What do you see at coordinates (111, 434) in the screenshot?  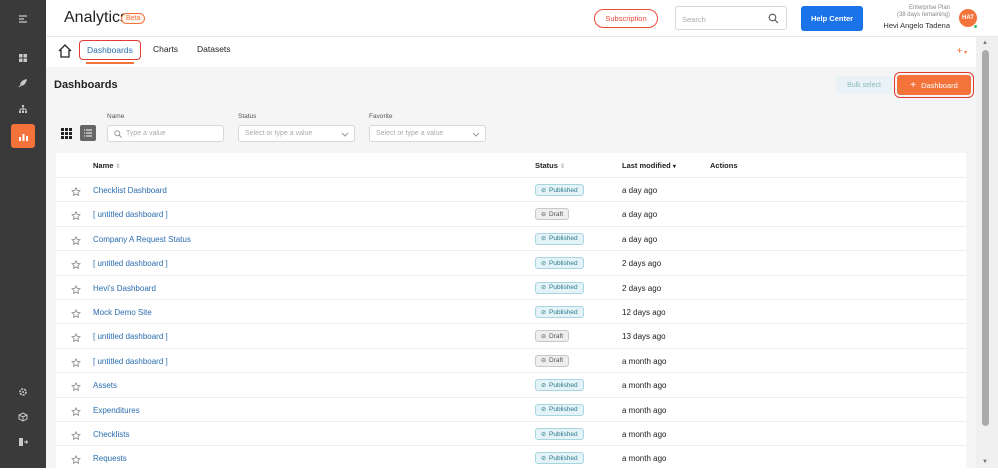 I see `dashboard-name-link: Checklists` at bounding box center [111, 434].